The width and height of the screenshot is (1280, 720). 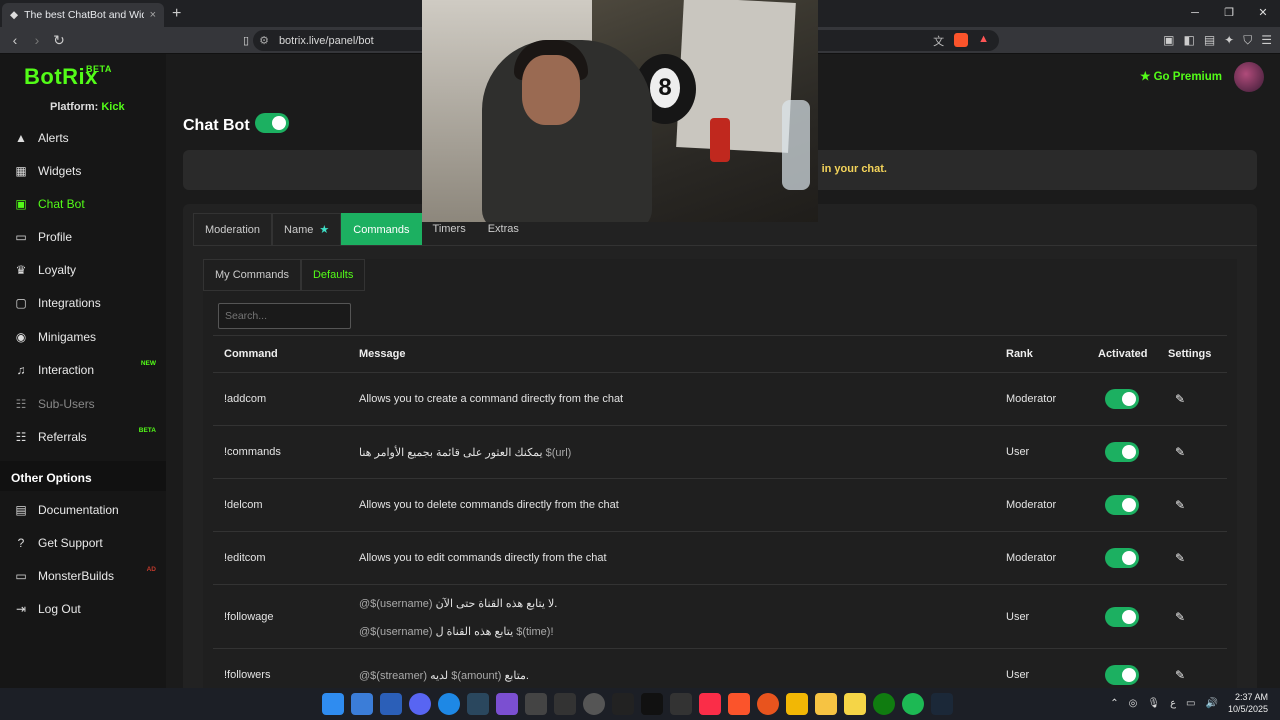 I want to click on menu-icon: ☰, so click(x=1266, y=40).